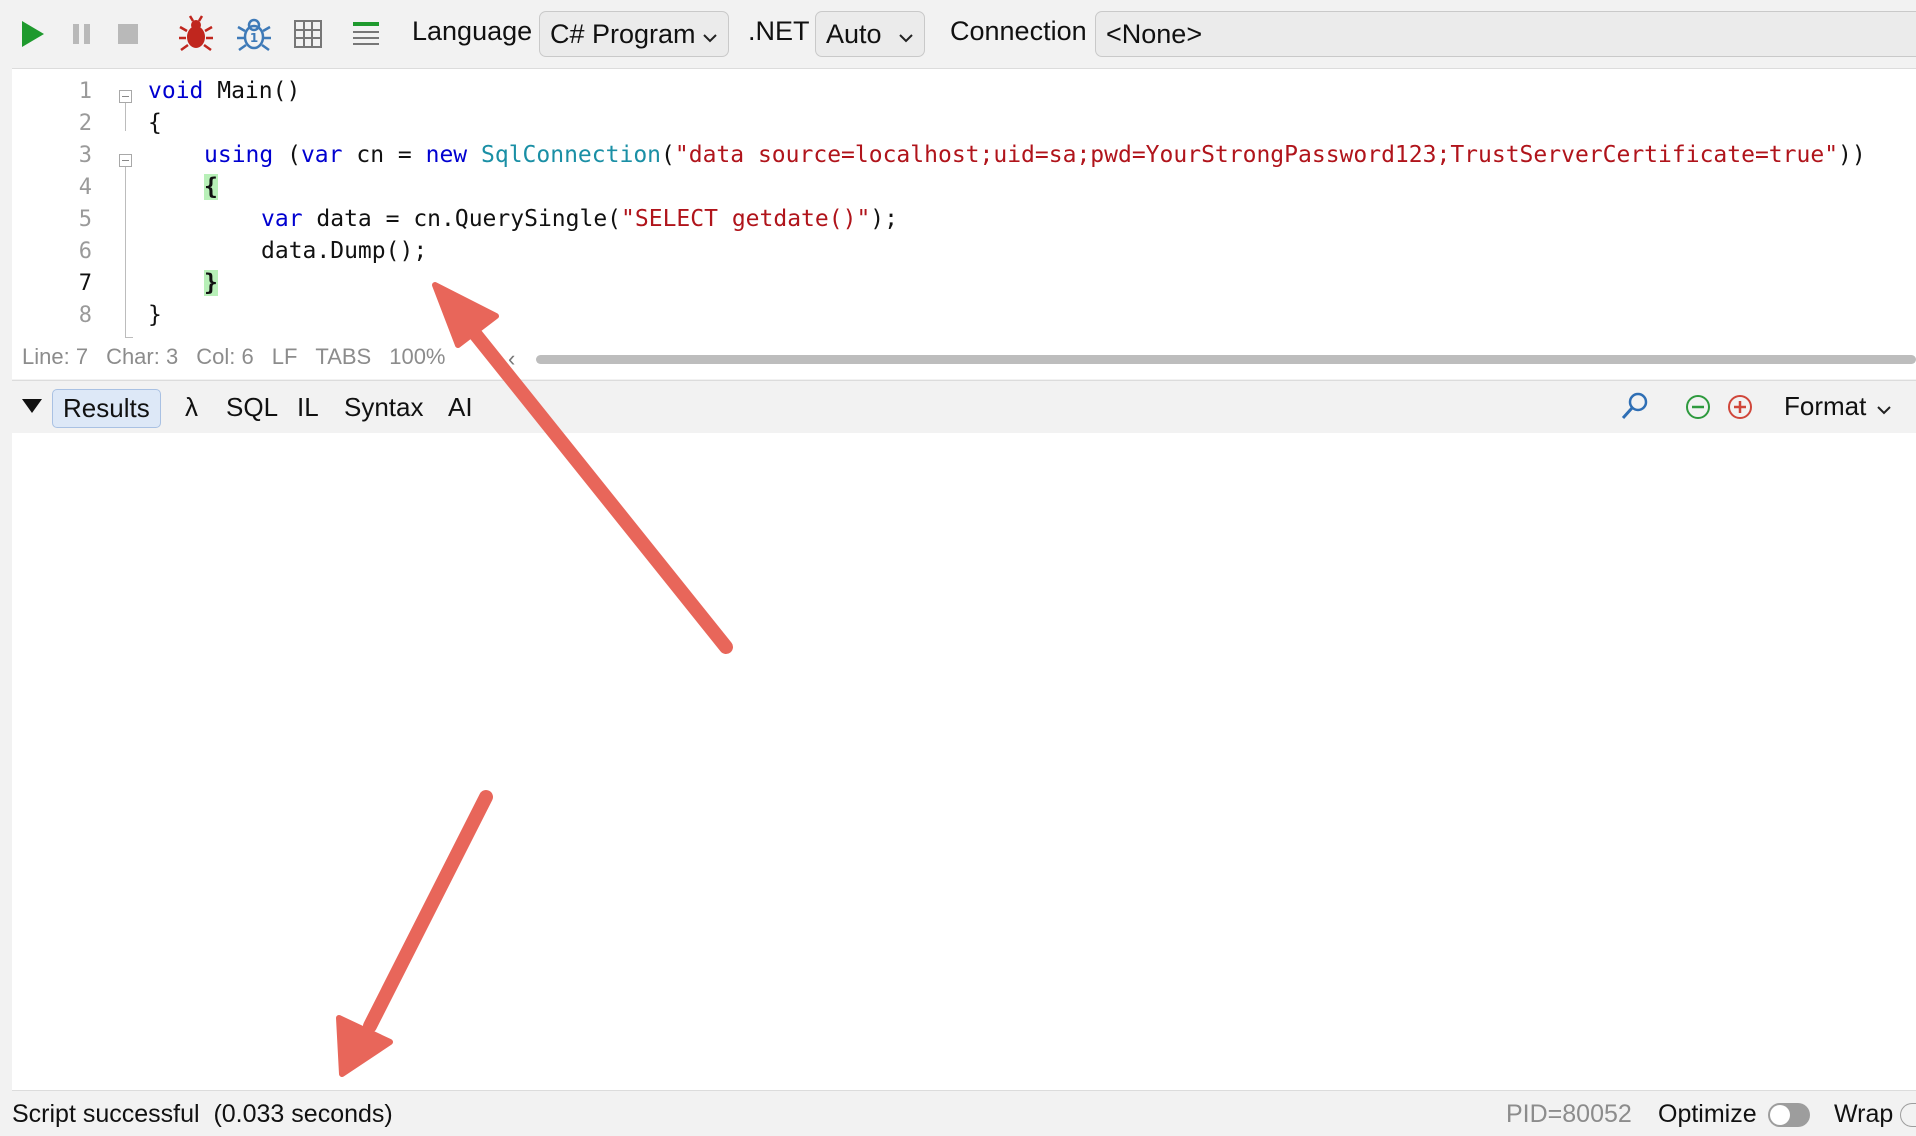  What do you see at coordinates (85, 315) in the screenshot?
I see `line-number: 8` at bounding box center [85, 315].